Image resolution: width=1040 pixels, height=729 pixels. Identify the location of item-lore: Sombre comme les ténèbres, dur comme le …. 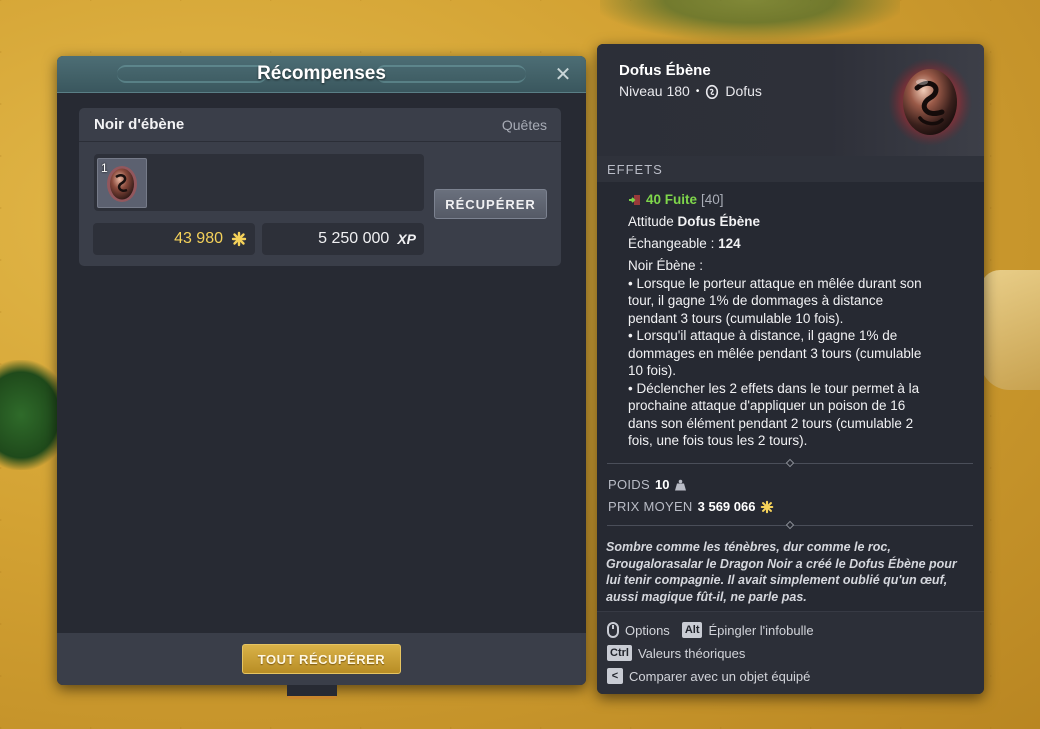
(791, 572).